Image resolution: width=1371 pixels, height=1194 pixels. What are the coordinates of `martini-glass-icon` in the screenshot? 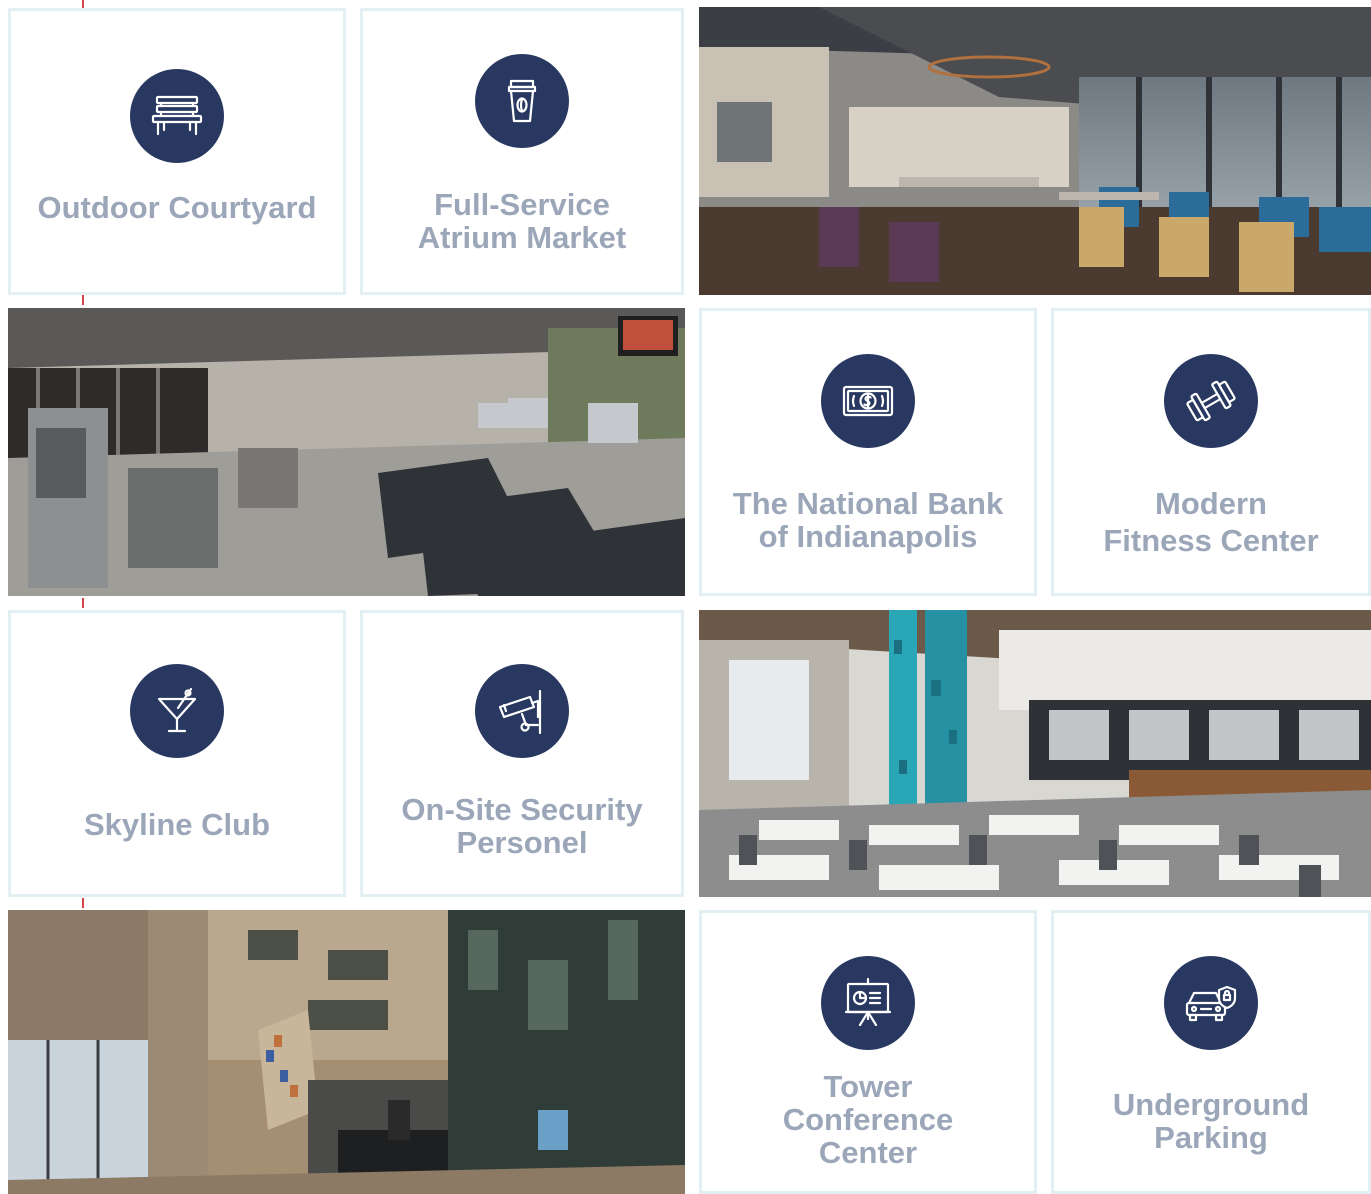 It's located at (177, 711).